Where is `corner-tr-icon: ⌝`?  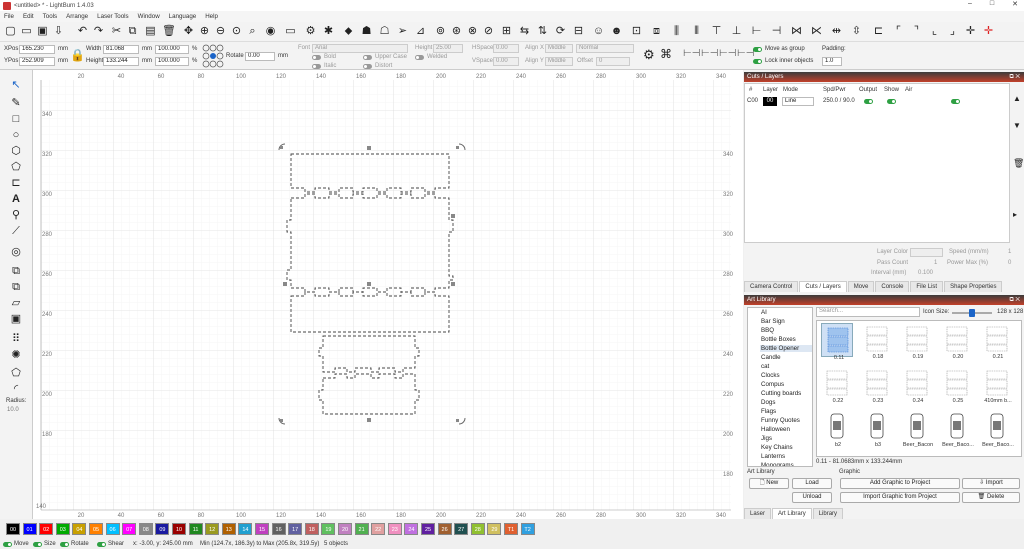 corner-tr-icon: ⌝ is located at coordinates (916, 31).